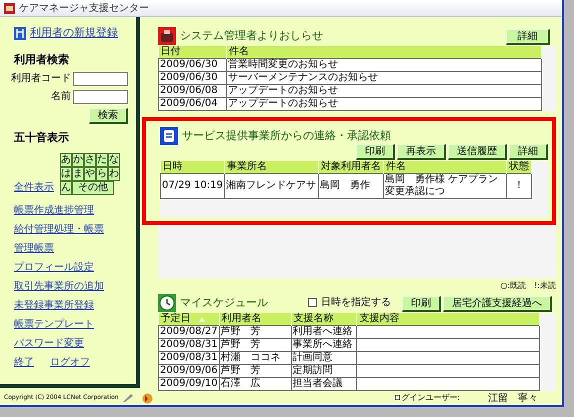  I want to click on kana-button: や, so click(90, 173).